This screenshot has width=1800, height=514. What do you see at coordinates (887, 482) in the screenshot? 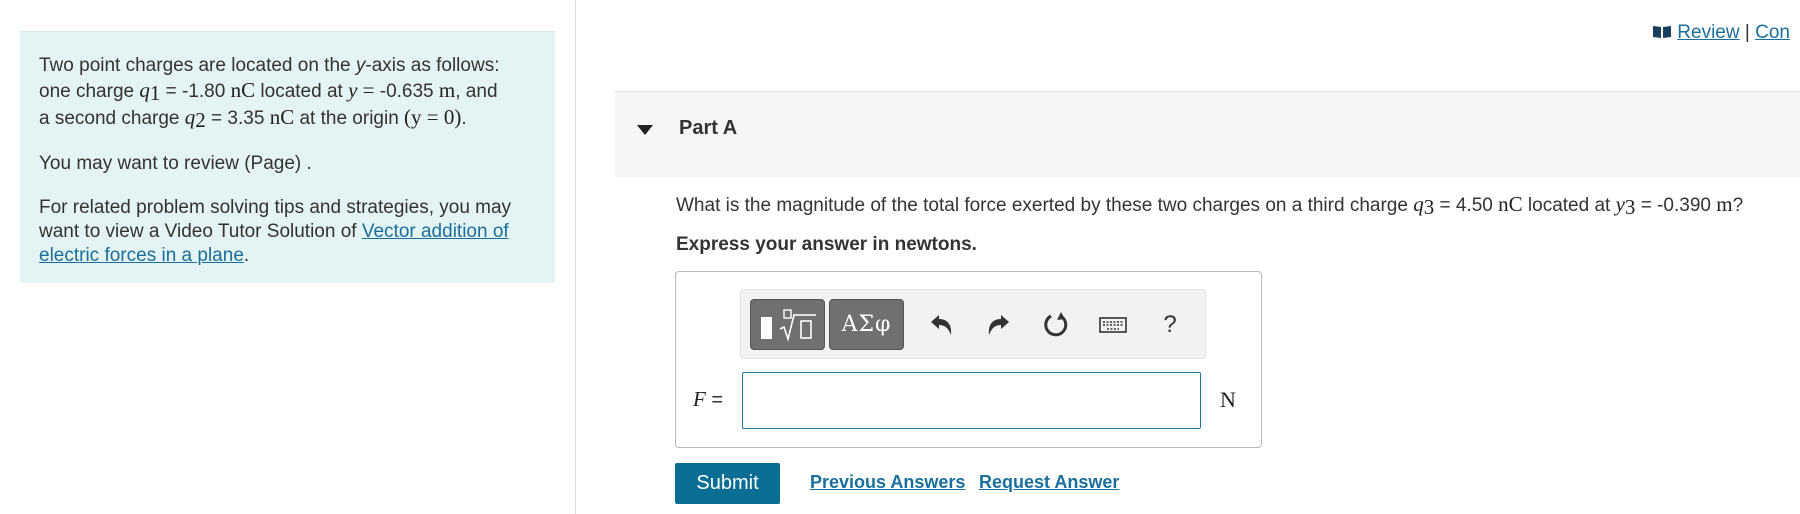
I see `previous-answers-link: Previous Answers` at bounding box center [887, 482].